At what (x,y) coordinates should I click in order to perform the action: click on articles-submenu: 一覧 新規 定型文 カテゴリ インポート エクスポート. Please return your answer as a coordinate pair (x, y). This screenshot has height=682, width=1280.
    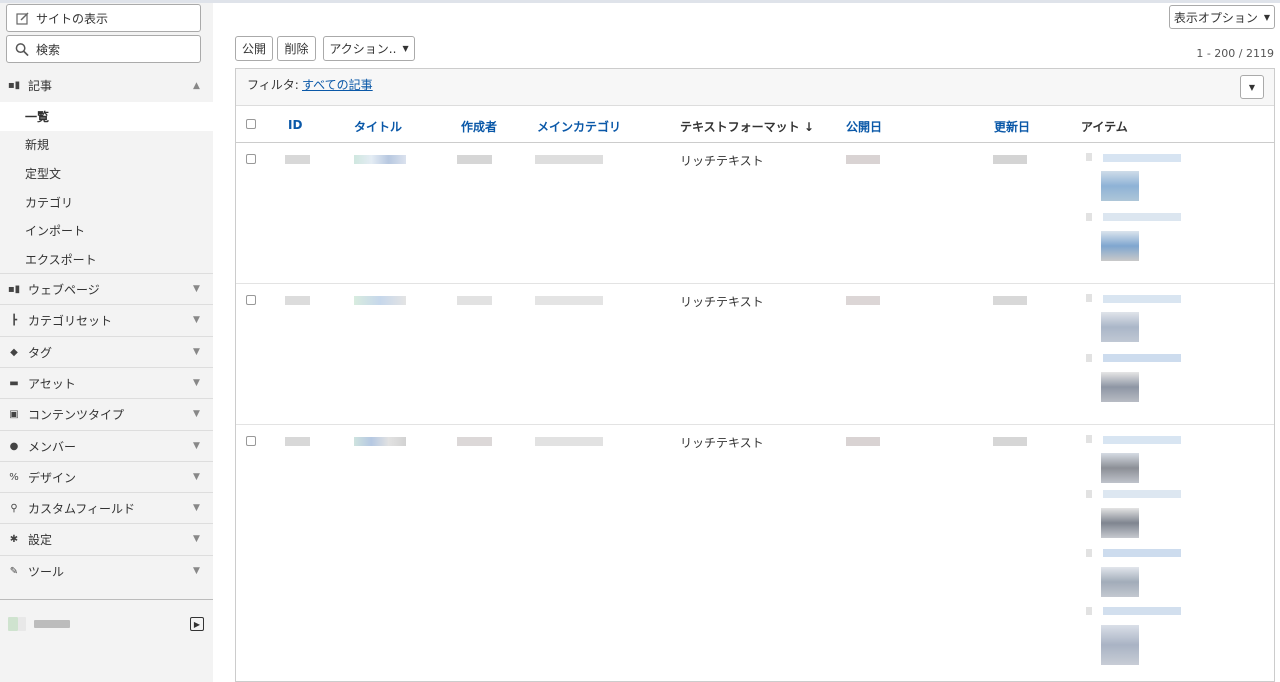
    Looking at the image, I should click on (106, 188).